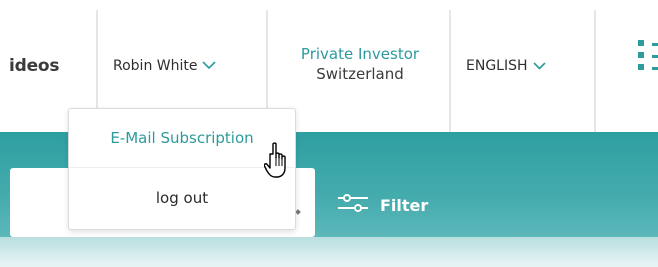 Image resolution: width=658 pixels, height=267 pixels. What do you see at coordinates (182, 138) in the screenshot?
I see `menu-item-email-subscription: E-Mail Subscription` at bounding box center [182, 138].